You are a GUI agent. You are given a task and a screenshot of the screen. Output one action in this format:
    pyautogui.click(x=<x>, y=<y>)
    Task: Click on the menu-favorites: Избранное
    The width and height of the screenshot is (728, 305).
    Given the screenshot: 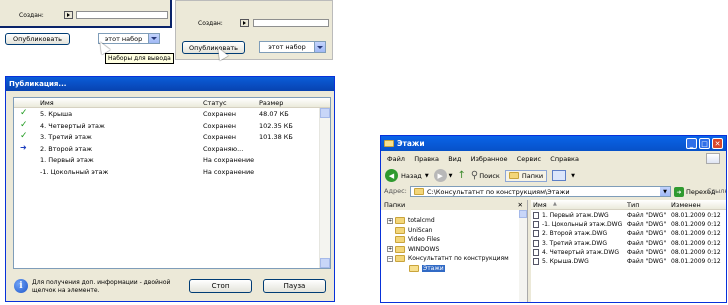 What is the action you would take?
    pyautogui.click(x=489, y=159)
    